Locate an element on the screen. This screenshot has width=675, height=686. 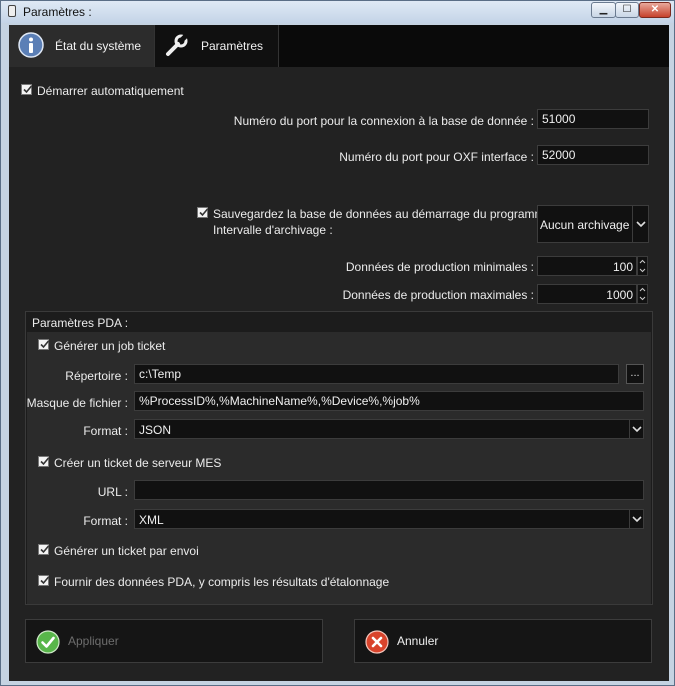
calibration-checkbox is located at coordinates (44, 580).